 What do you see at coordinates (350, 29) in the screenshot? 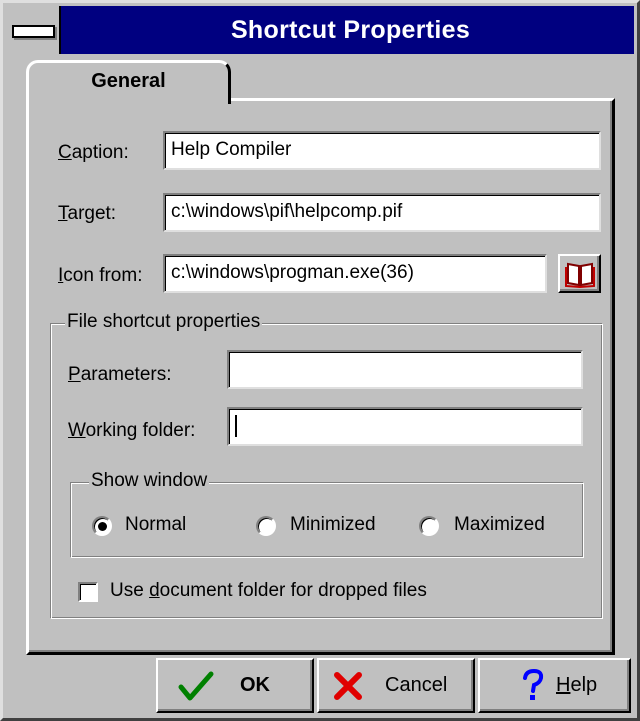
I see `window-title: Shortcut Properties` at bounding box center [350, 29].